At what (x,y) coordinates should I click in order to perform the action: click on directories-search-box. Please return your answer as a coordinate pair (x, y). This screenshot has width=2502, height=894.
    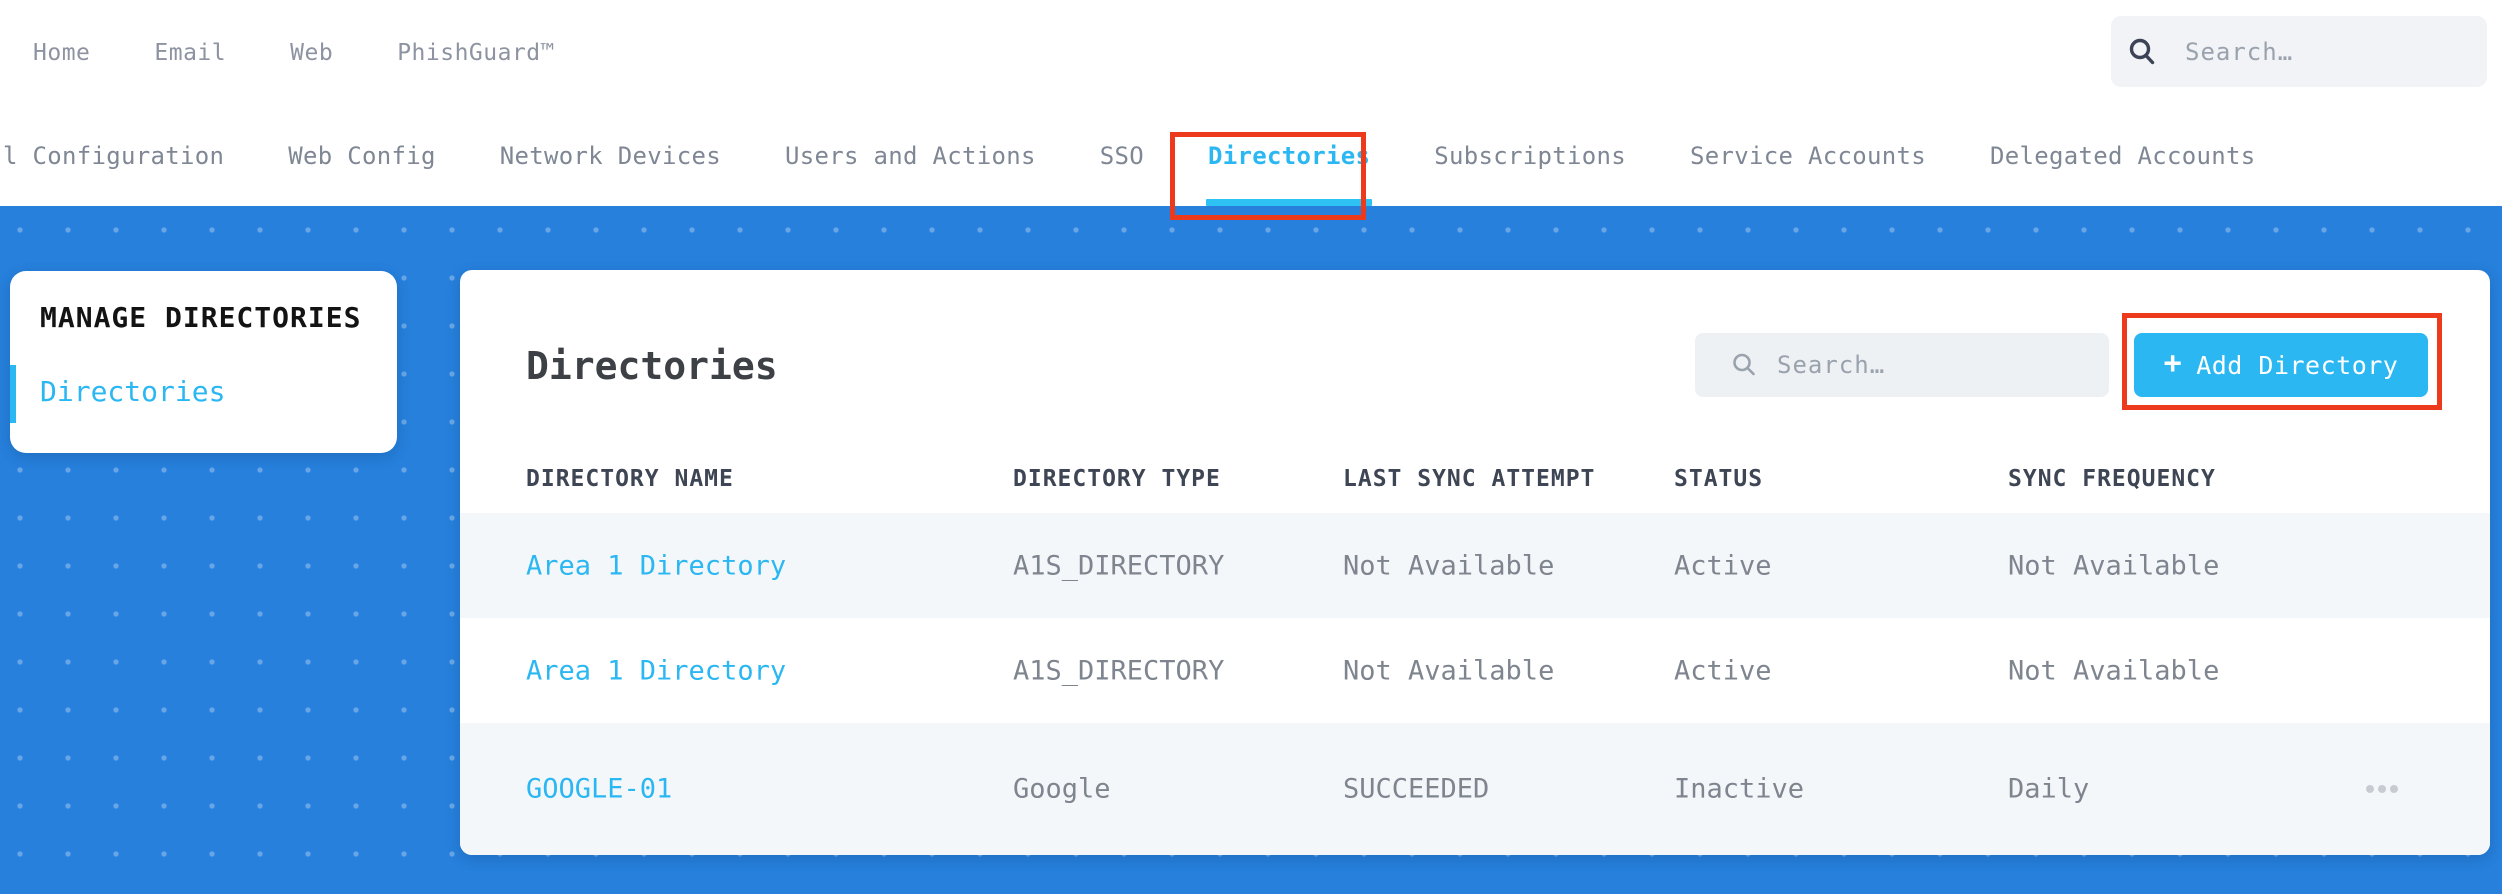
    Looking at the image, I should click on (1902, 365).